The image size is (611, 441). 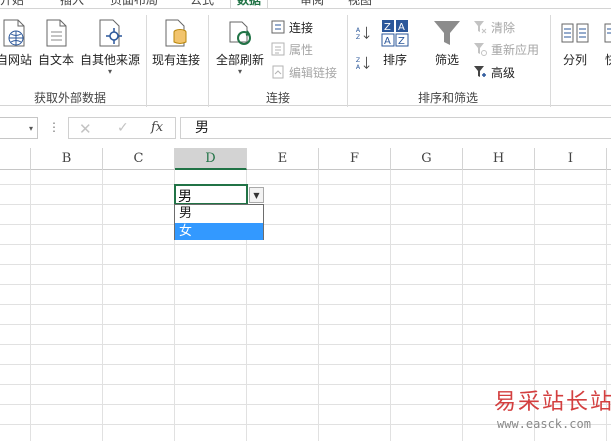 What do you see at coordinates (552, 402) in the screenshot?
I see `site-watermark: 易采站长站` at bounding box center [552, 402].